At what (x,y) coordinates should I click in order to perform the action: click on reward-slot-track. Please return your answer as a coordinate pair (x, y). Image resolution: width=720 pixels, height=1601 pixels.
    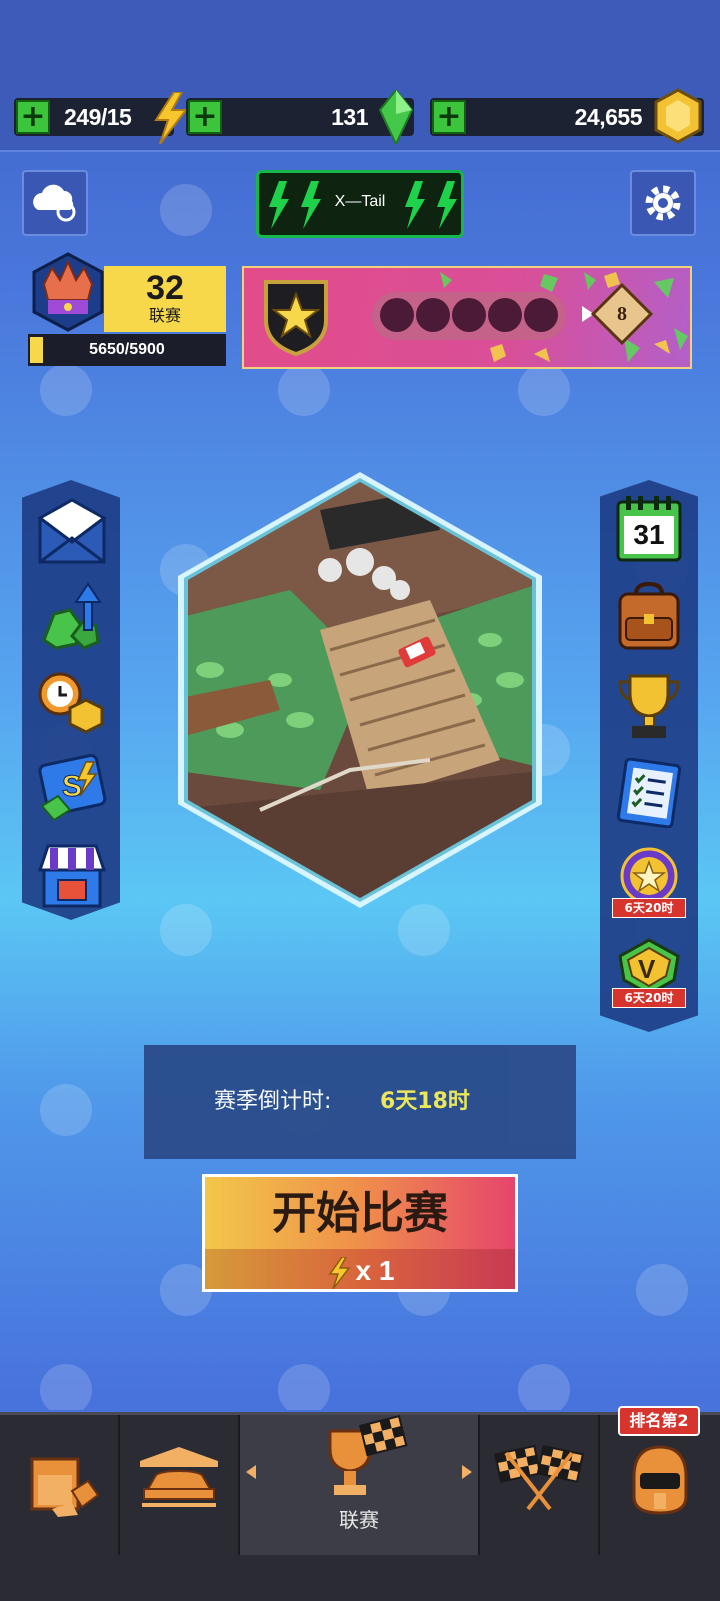
    Looking at the image, I should click on (469, 316).